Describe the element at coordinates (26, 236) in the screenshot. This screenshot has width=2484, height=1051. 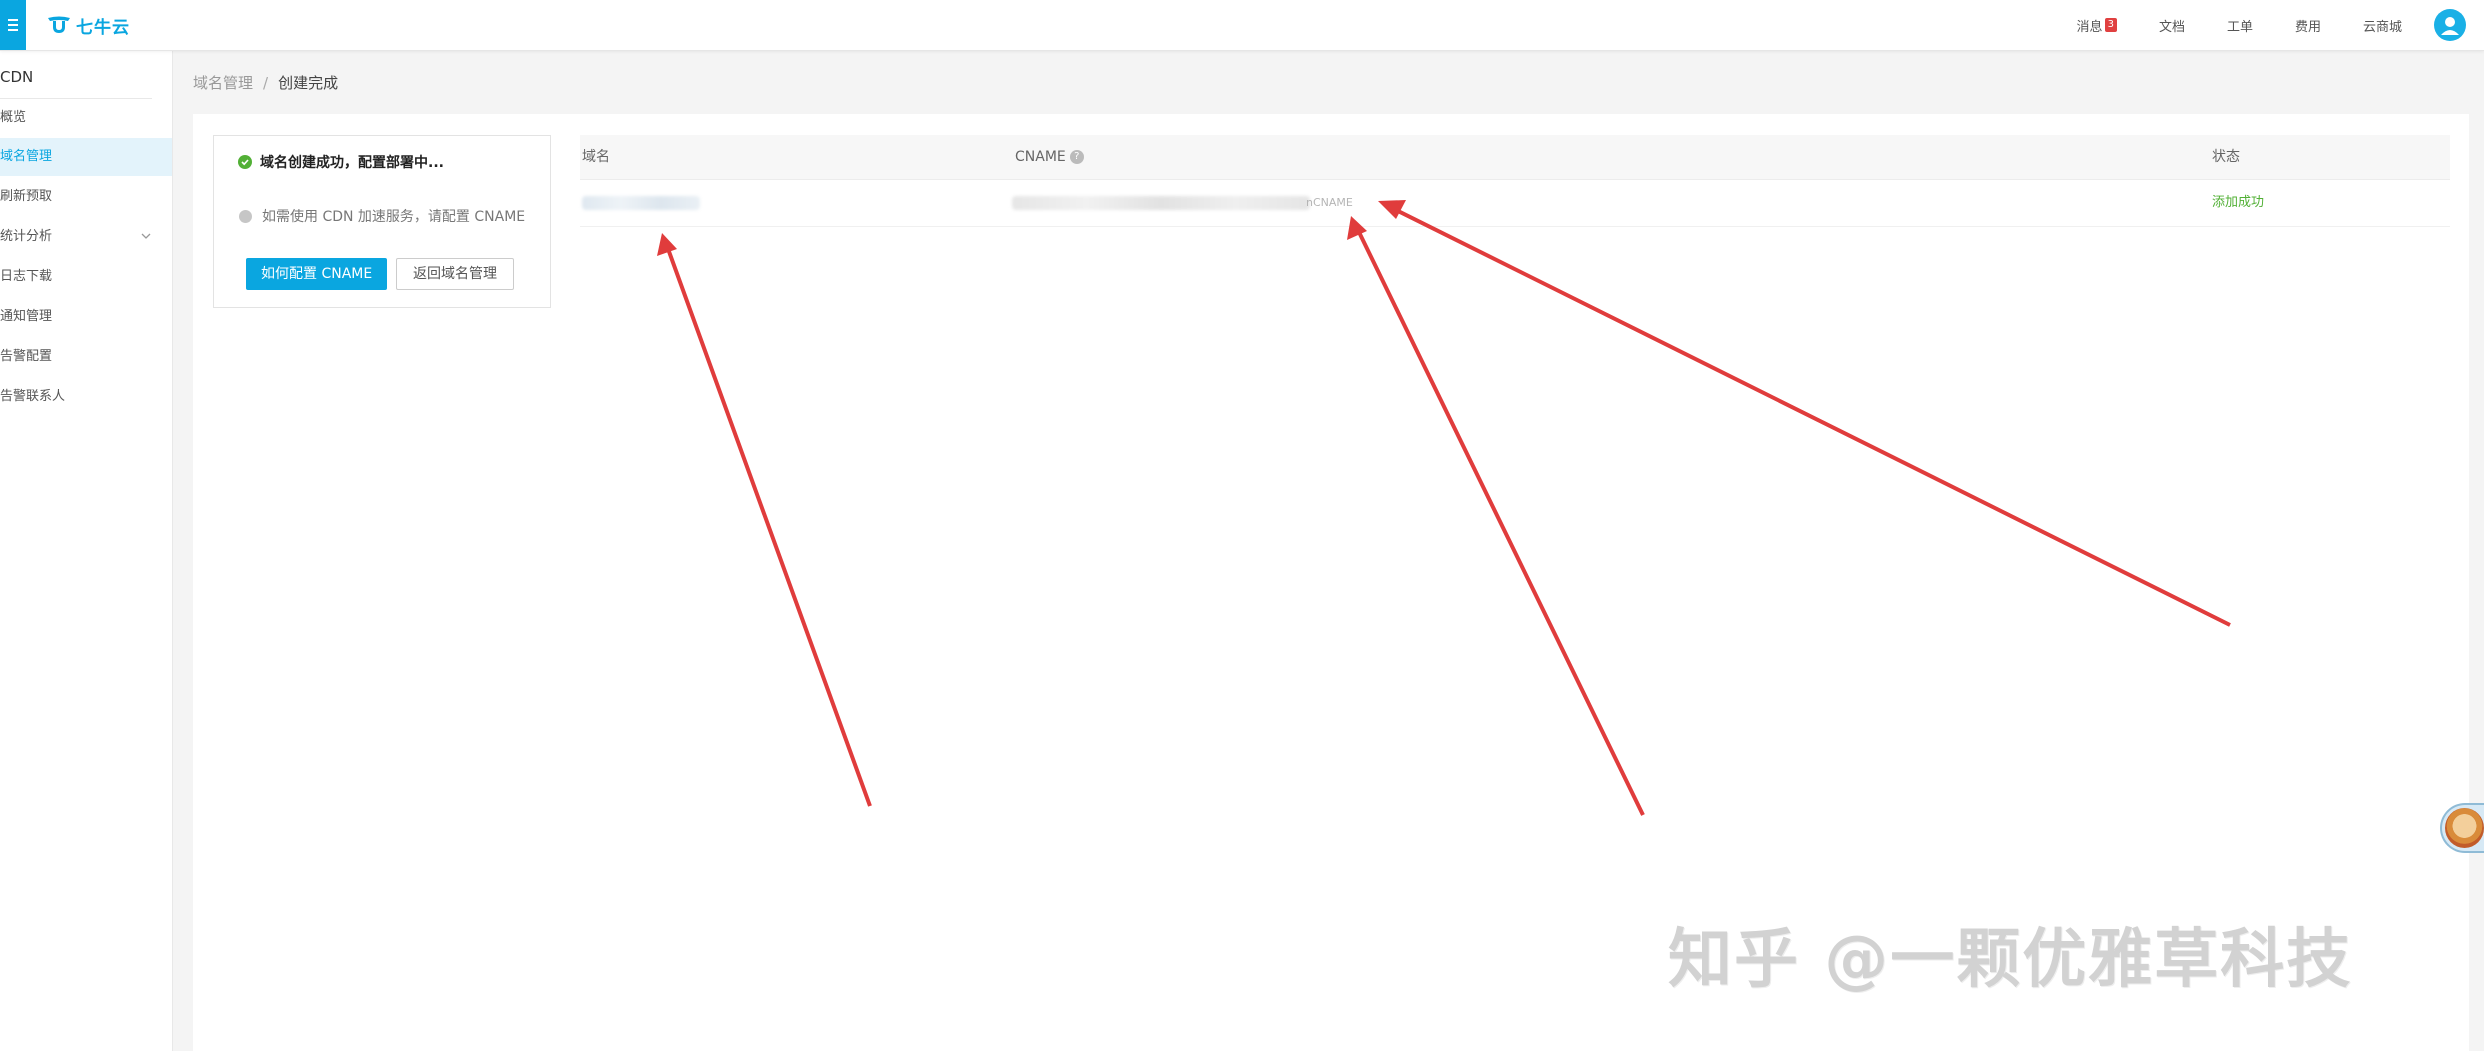
I see `sidebar-item-statistics-label: 统计分析` at that location.